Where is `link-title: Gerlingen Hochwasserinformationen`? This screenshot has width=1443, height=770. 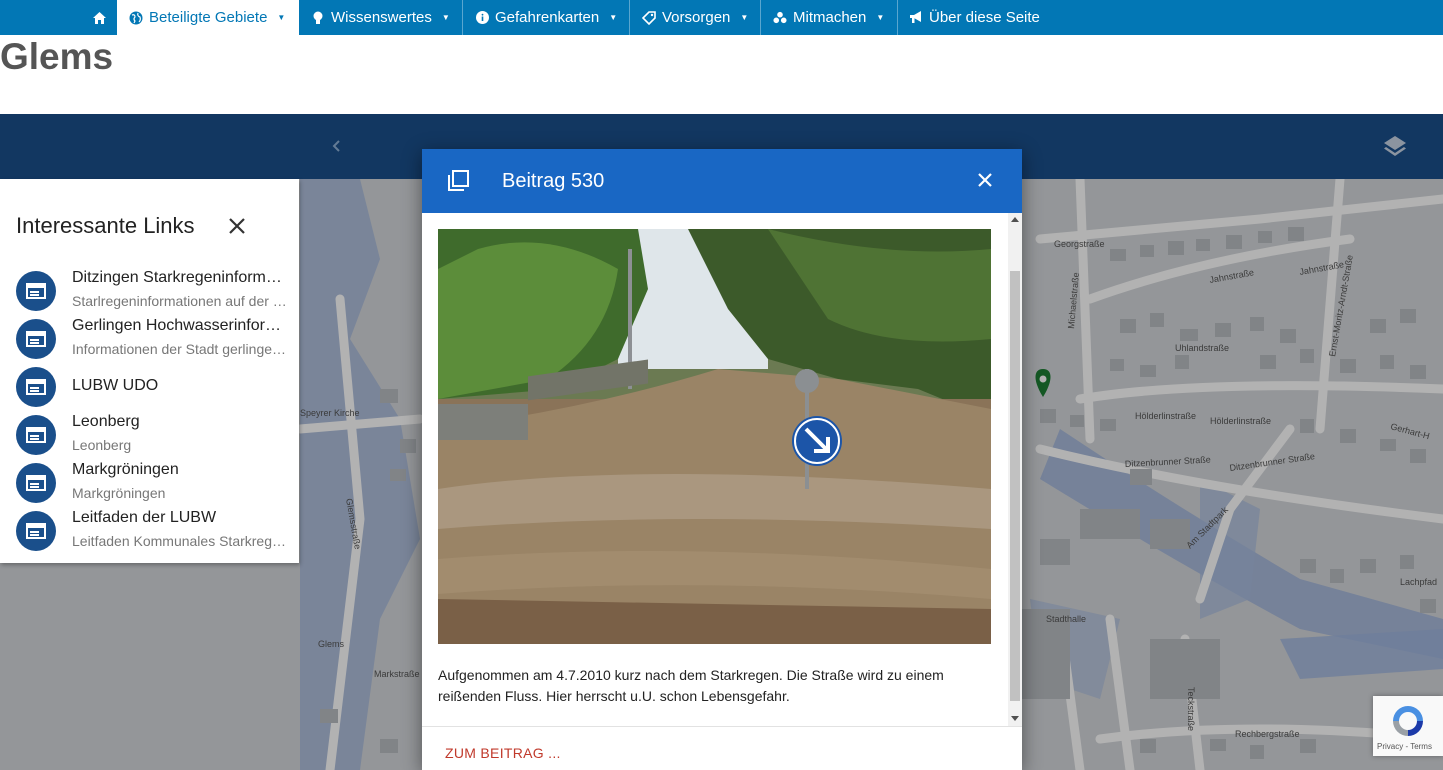
link-title: Gerlingen Hochwasserinformationen is located at coordinates (179, 325).